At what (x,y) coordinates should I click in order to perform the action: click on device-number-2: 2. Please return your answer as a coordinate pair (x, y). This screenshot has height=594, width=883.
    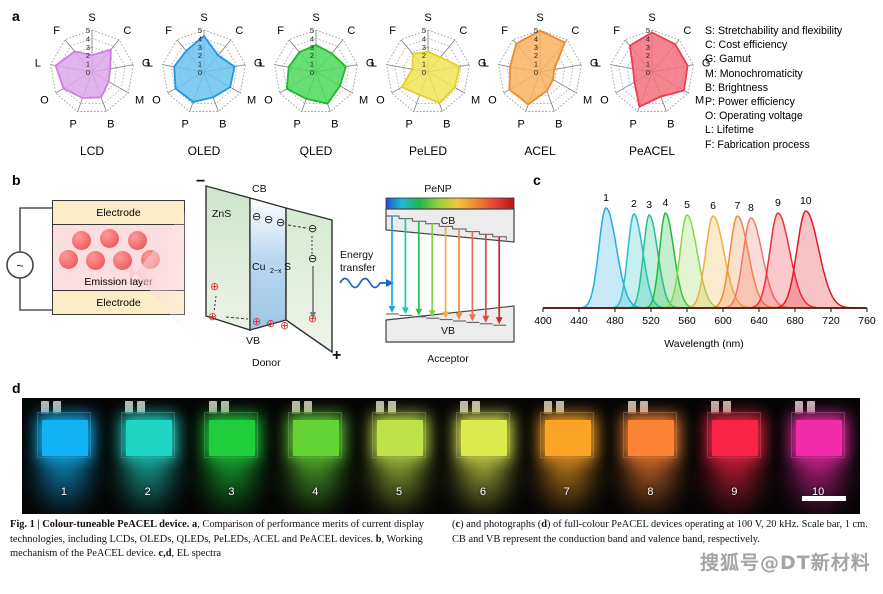
    Looking at the image, I should click on (147, 492).